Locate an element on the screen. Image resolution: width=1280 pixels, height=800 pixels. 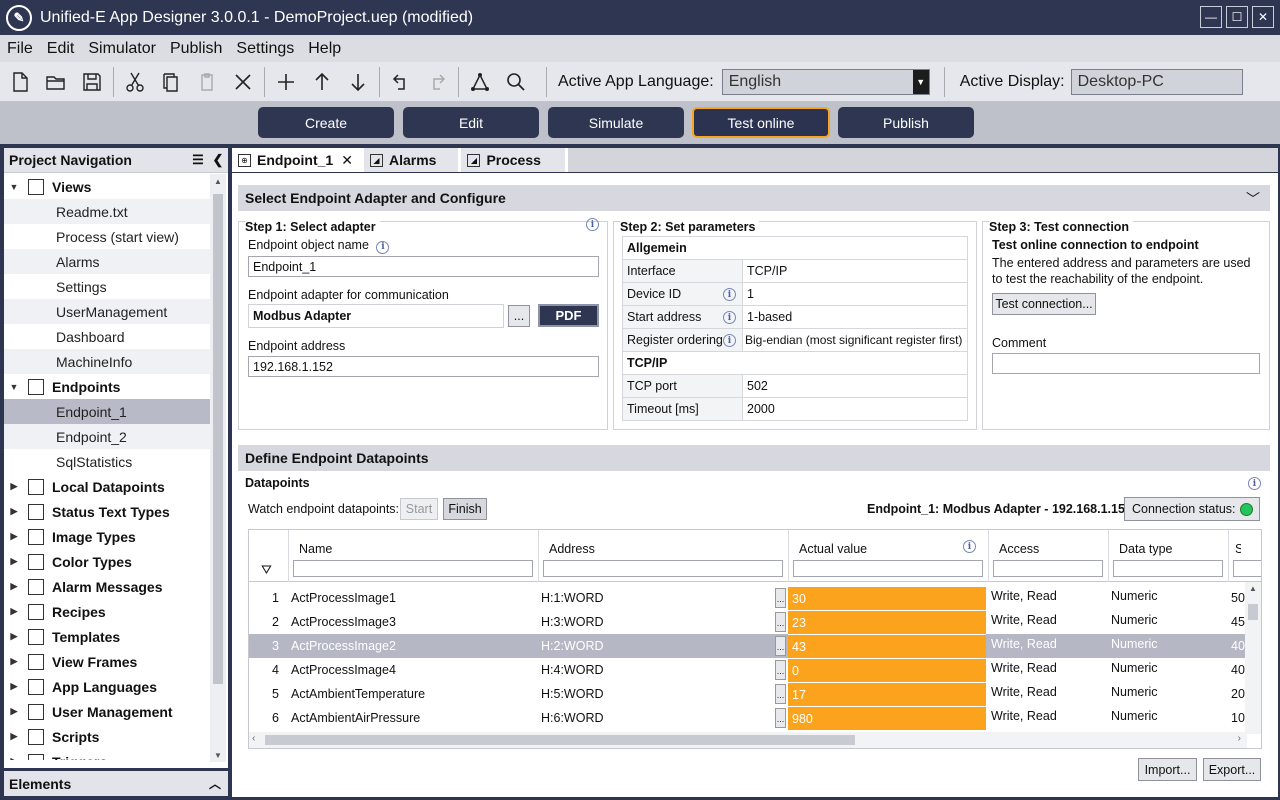
cell-address: H:1:WORD is located at coordinates (656, 598).